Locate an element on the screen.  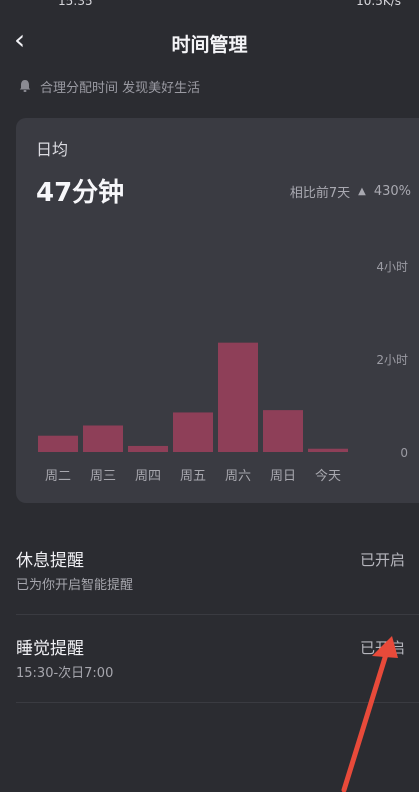
sleep-reminder-subtitle: 15:30-次日7:00 is located at coordinates (65, 673).